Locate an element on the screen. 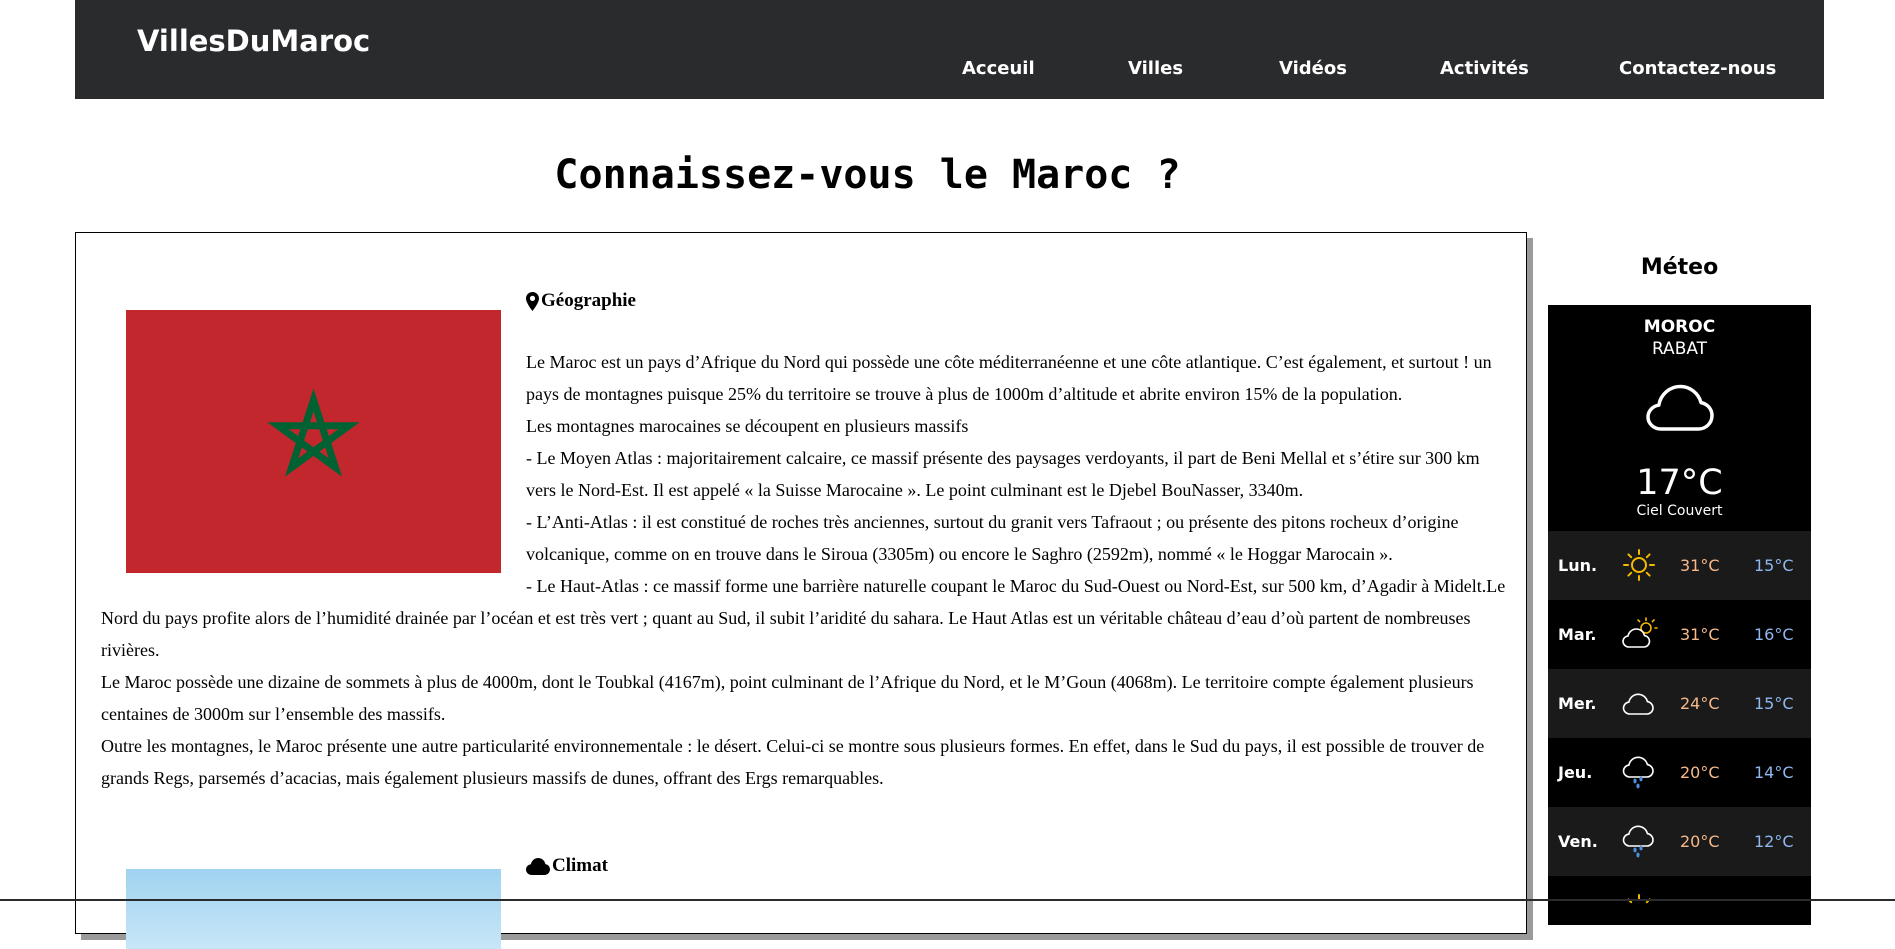  geographie-title: Géographie is located at coordinates (588, 300).